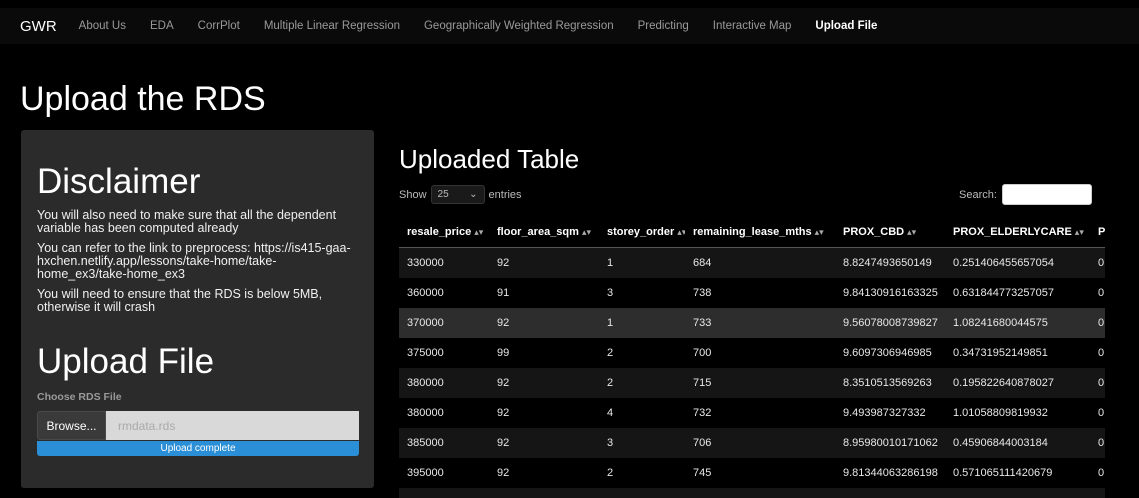  I want to click on search-label: Search:, so click(978, 194).